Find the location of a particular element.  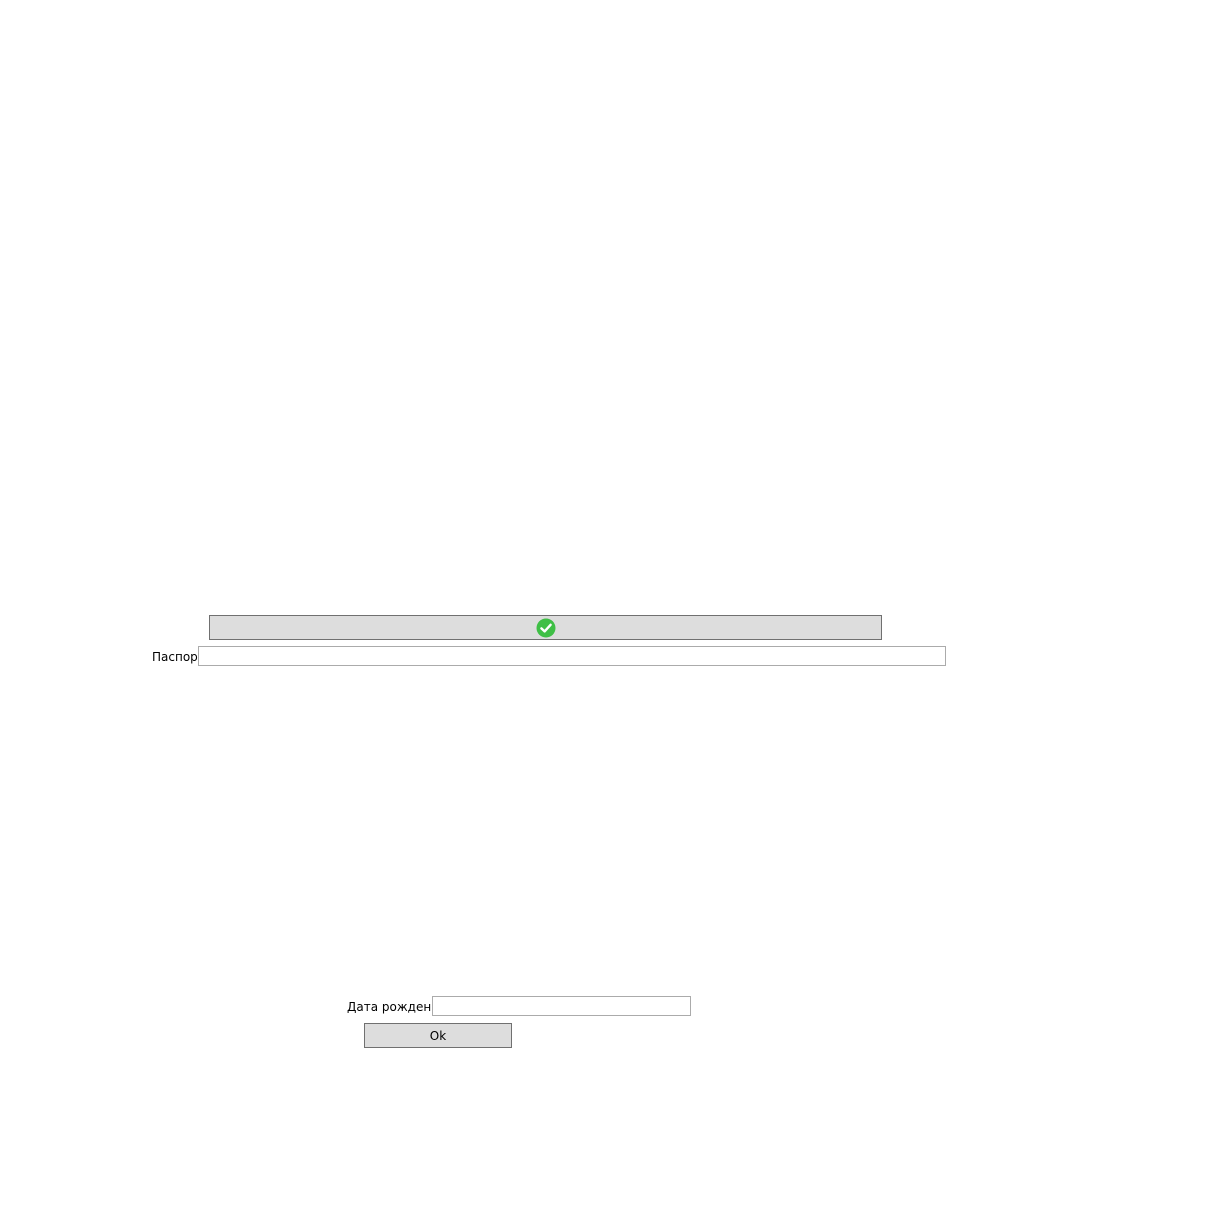

passport-label: Паспорт is located at coordinates (178, 657).